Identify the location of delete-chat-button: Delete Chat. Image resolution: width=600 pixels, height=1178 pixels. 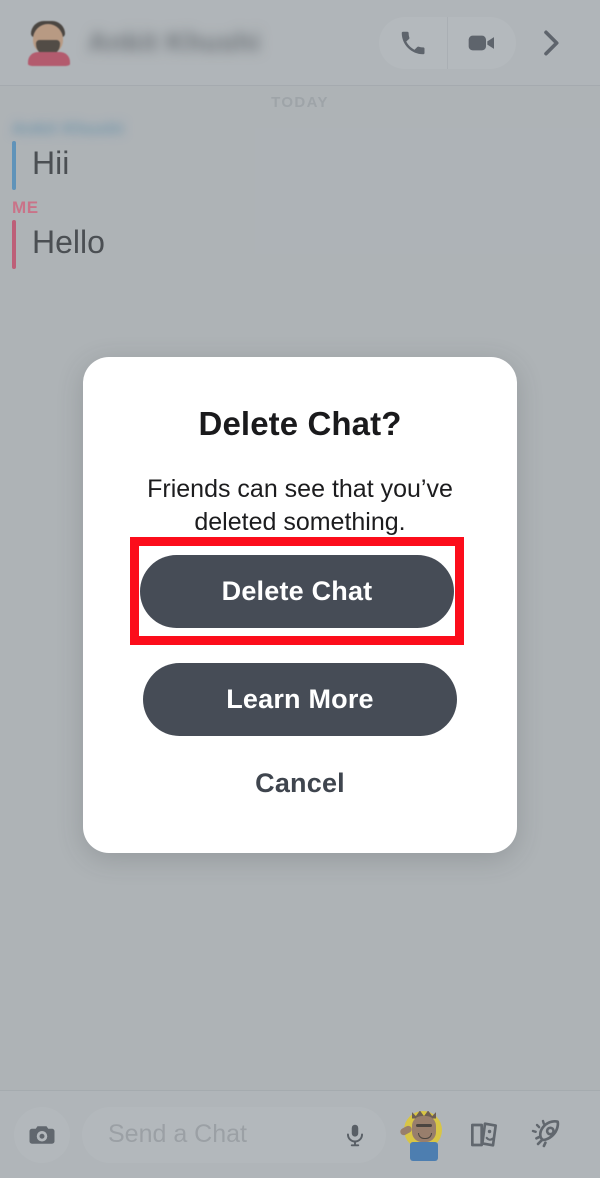
(297, 591).